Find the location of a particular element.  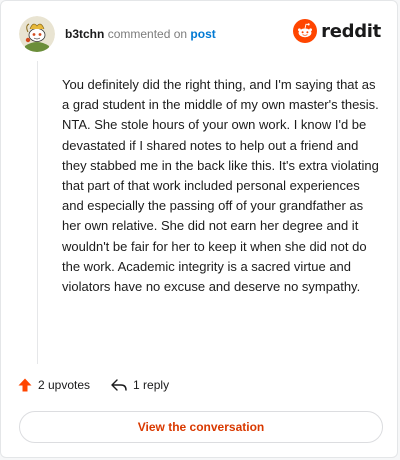

snoo-avatar-icon is located at coordinates (37, 34).